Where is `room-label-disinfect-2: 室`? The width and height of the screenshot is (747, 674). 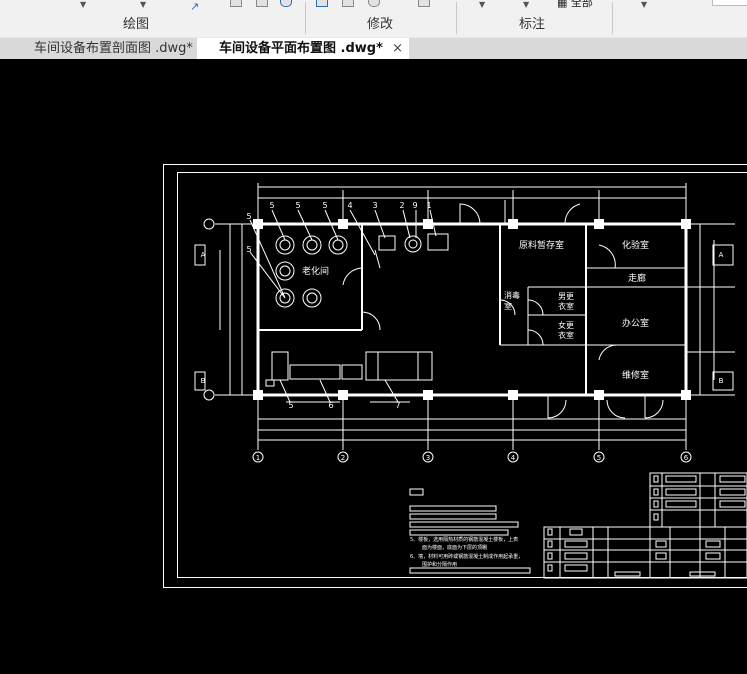
room-label-disinfect-2: 室 is located at coordinates (508, 306).